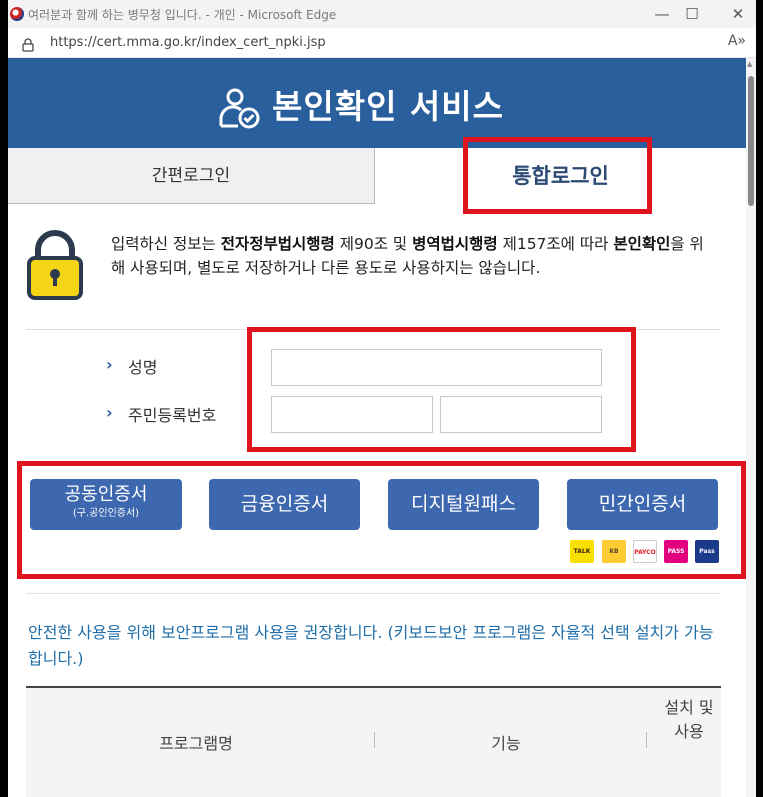 The image size is (763, 797). Describe the element at coordinates (614, 551) in the screenshot. I see `kb-logo-icon: KB` at that location.